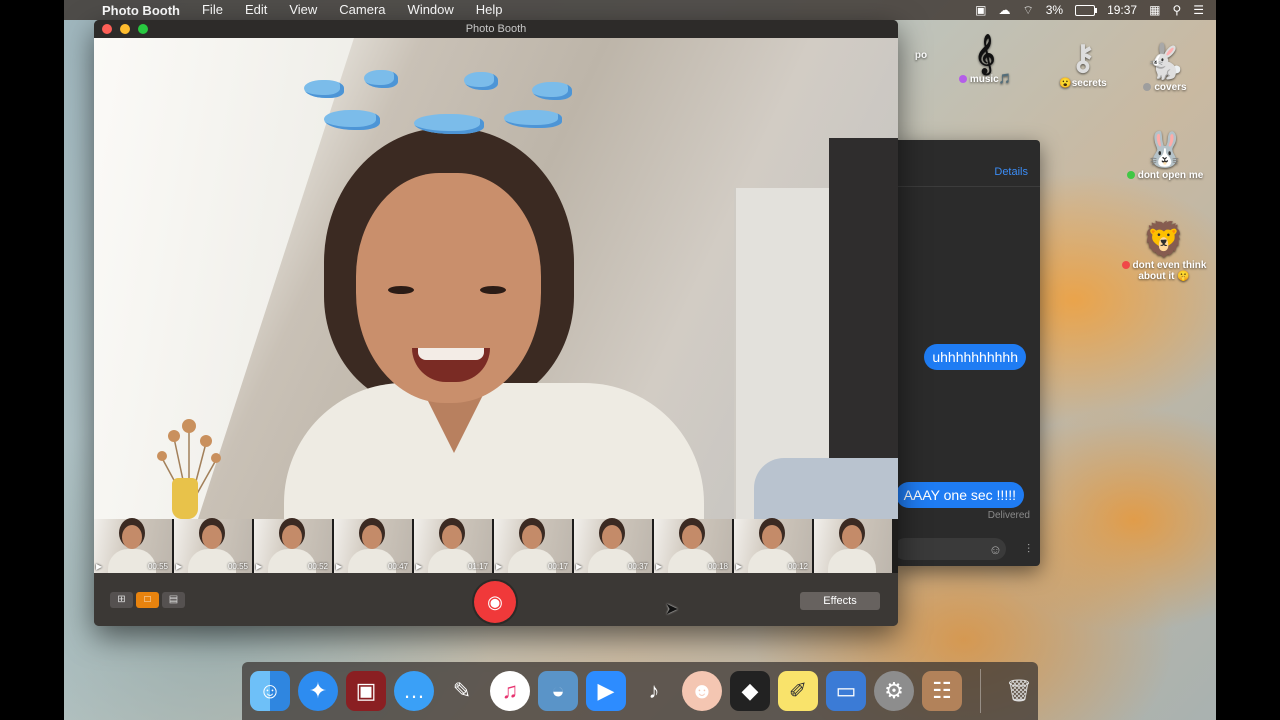 The image size is (1280, 720). What do you see at coordinates (606, 691) in the screenshot?
I see `zoom-icon: ▶` at bounding box center [606, 691].